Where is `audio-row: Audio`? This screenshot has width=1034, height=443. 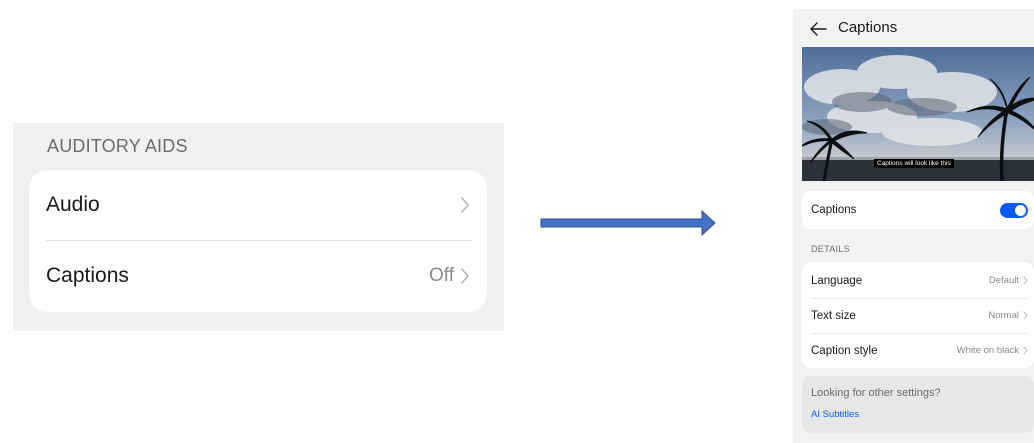 audio-row: Audio is located at coordinates (258, 205).